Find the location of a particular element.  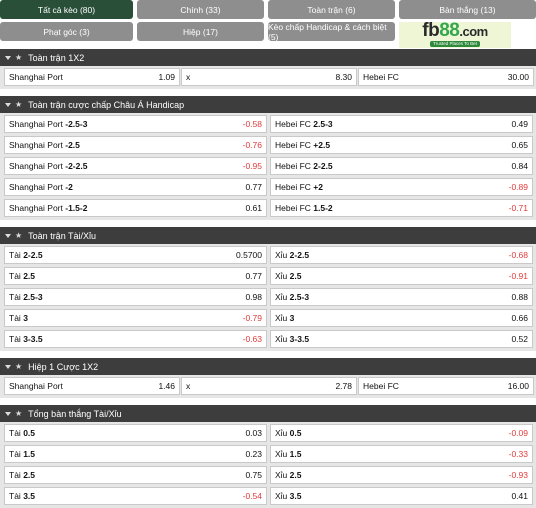

selection-name: Hebei FC is located at coordinates (381, 386).